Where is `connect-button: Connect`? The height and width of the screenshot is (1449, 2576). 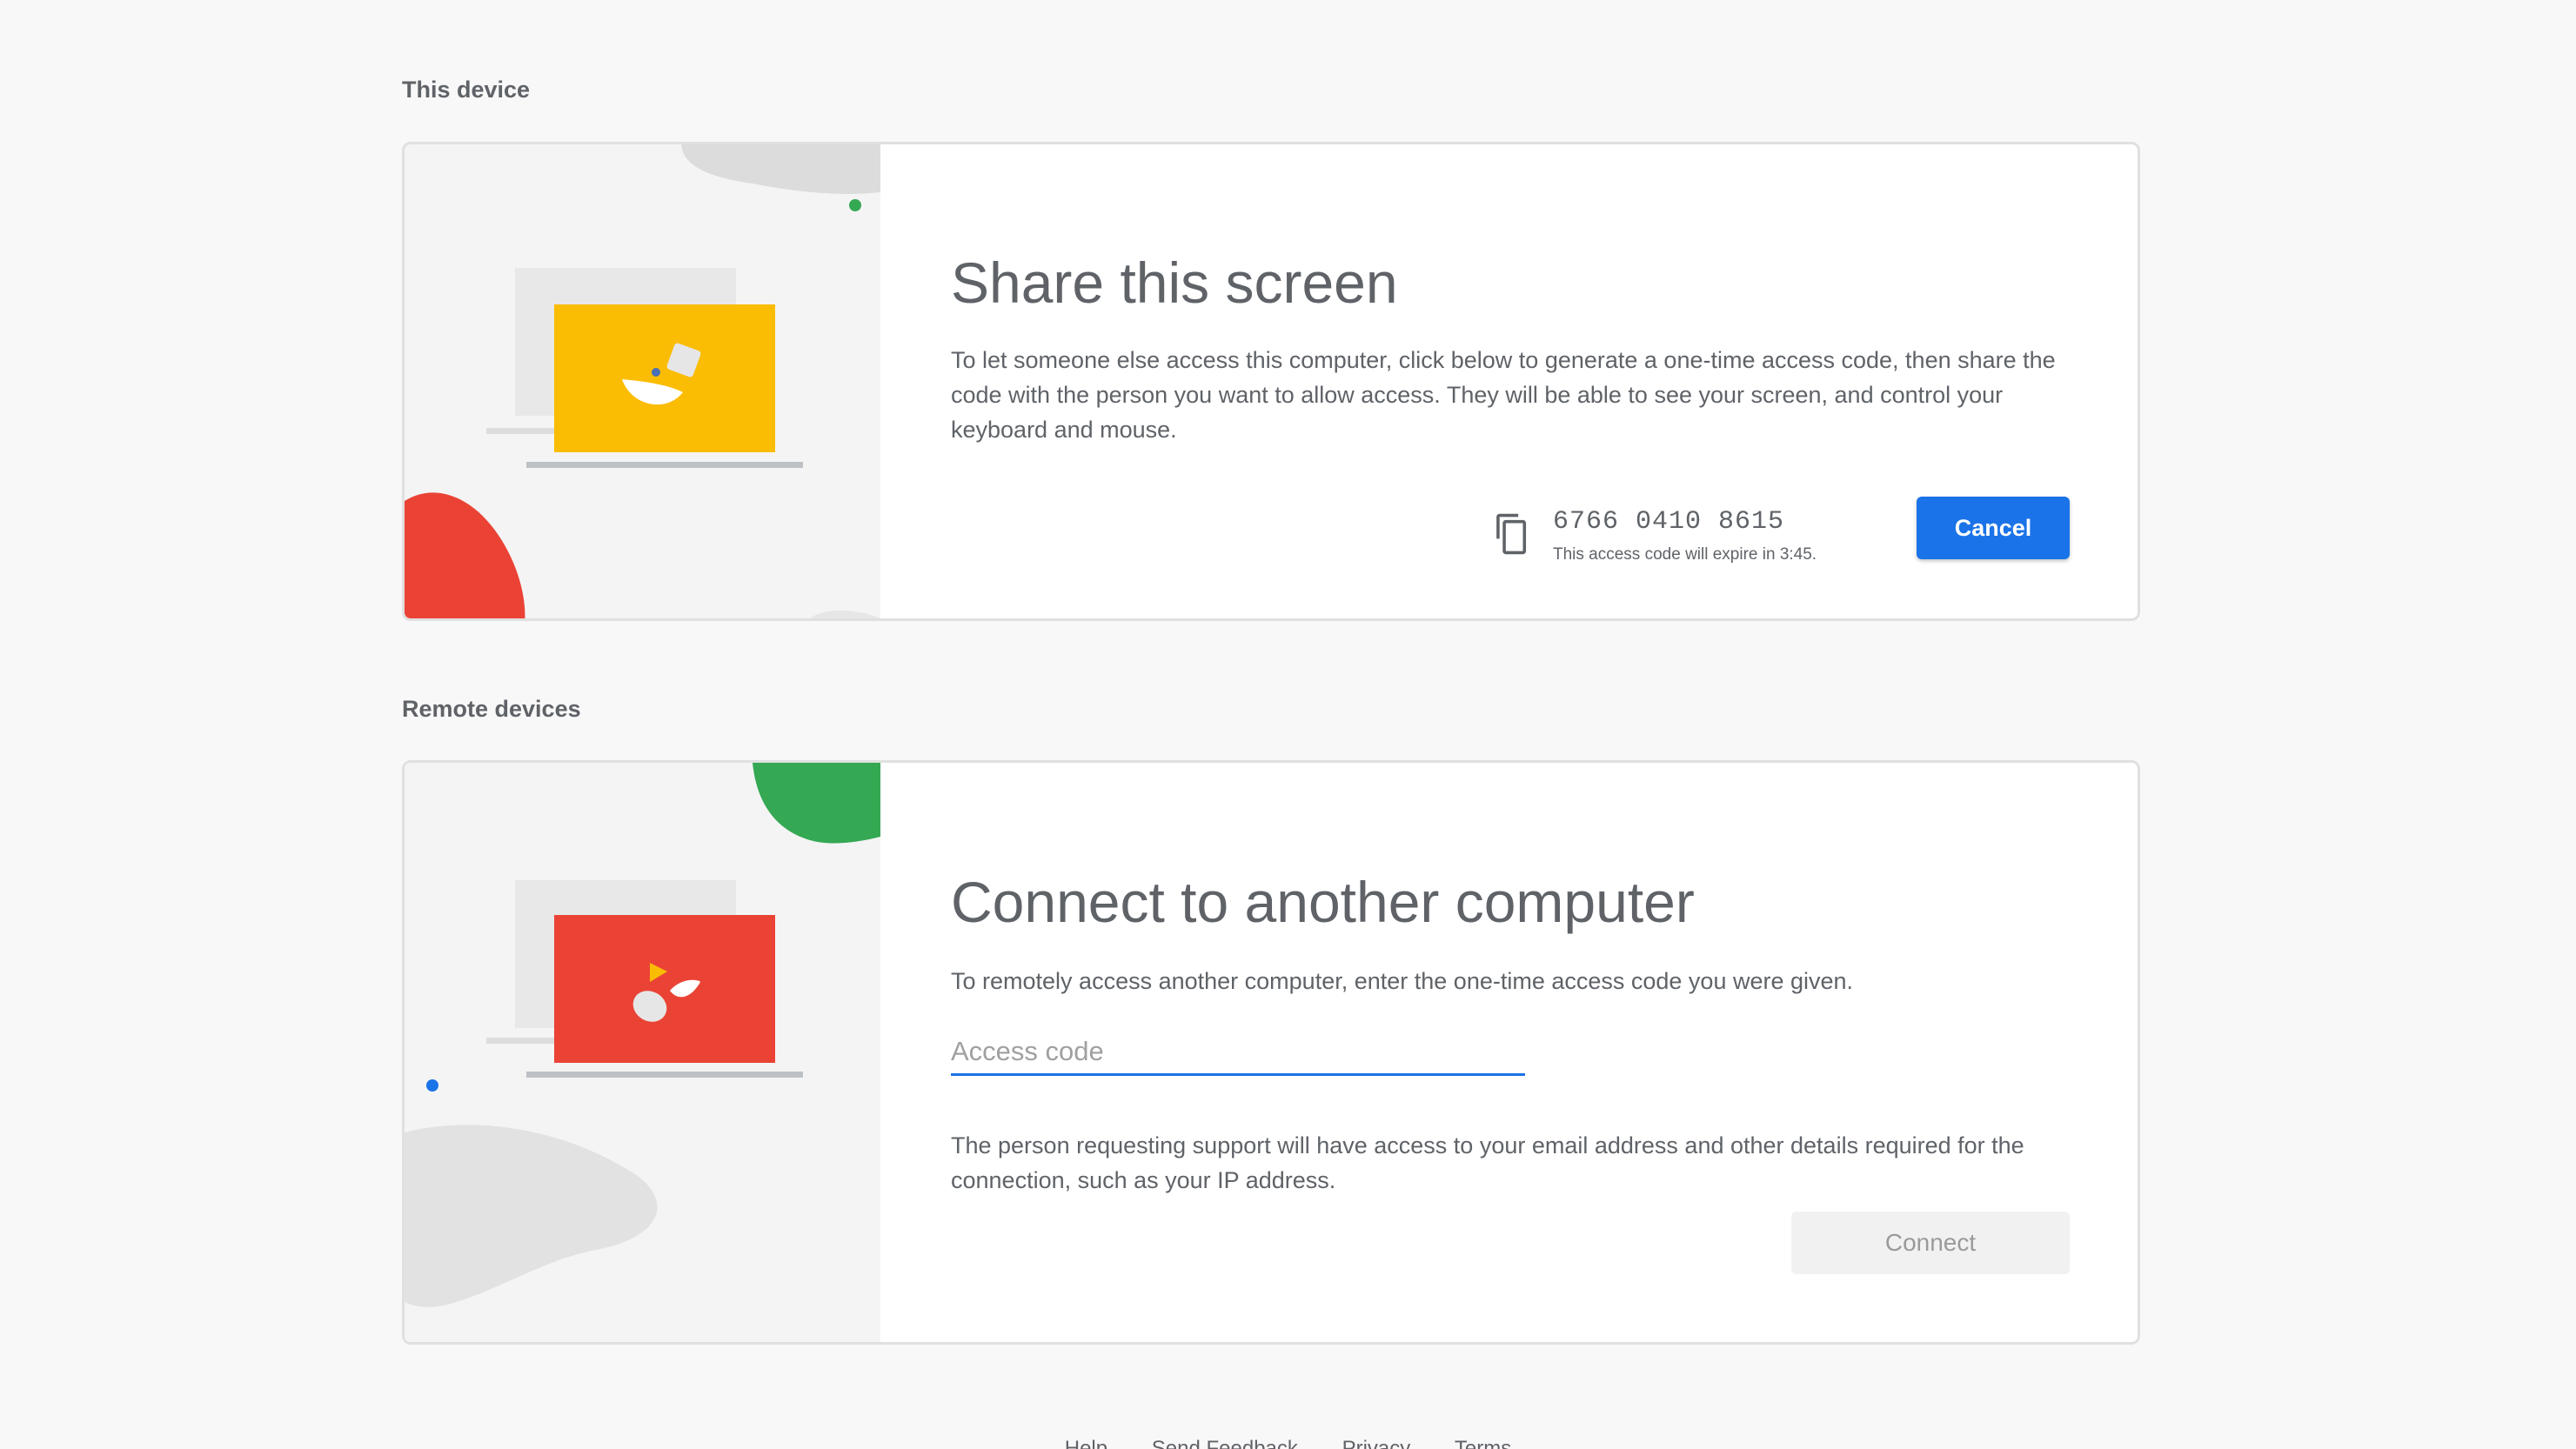
connect-button: Connect is located at coordinates (1930, 1243).